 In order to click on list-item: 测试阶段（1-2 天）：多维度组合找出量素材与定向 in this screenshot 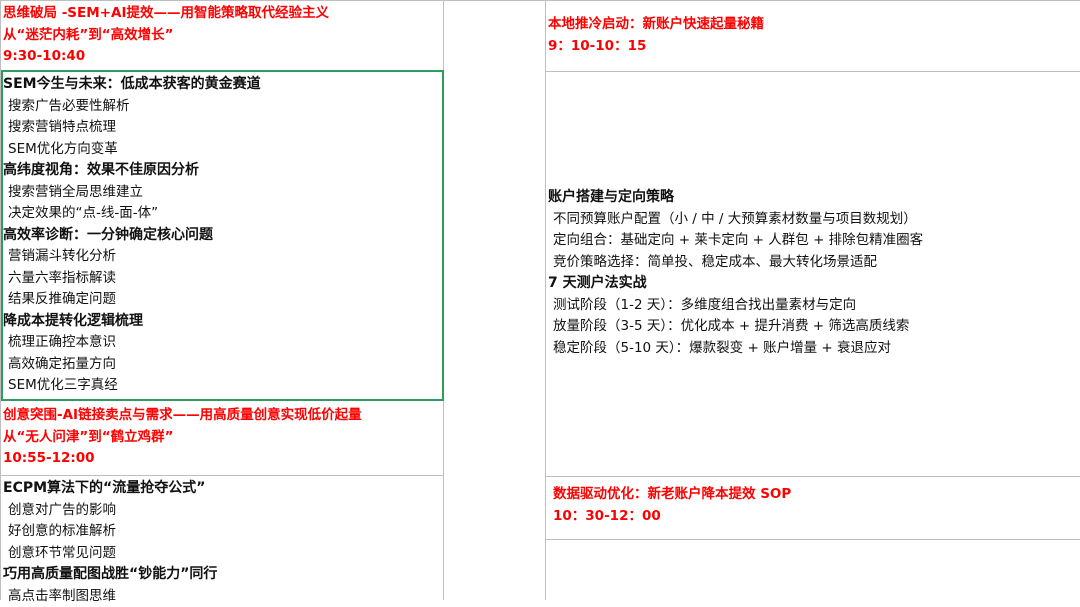, I will do `click(814, 306)`.